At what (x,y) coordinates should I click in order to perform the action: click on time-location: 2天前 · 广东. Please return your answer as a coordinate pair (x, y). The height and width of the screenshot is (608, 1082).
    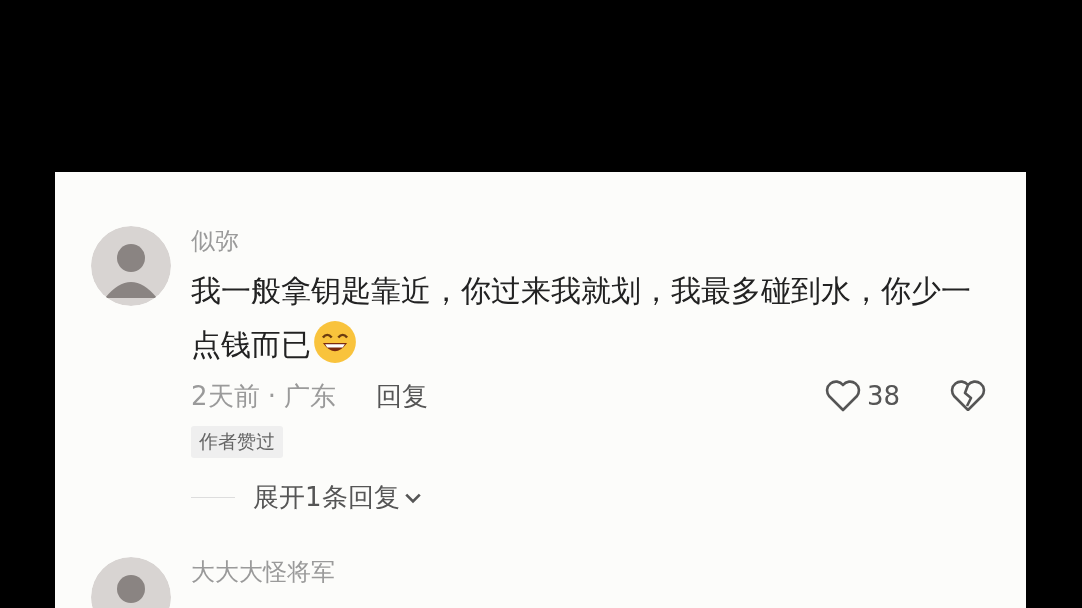
    Looking at the image, I should click on (264, 396).